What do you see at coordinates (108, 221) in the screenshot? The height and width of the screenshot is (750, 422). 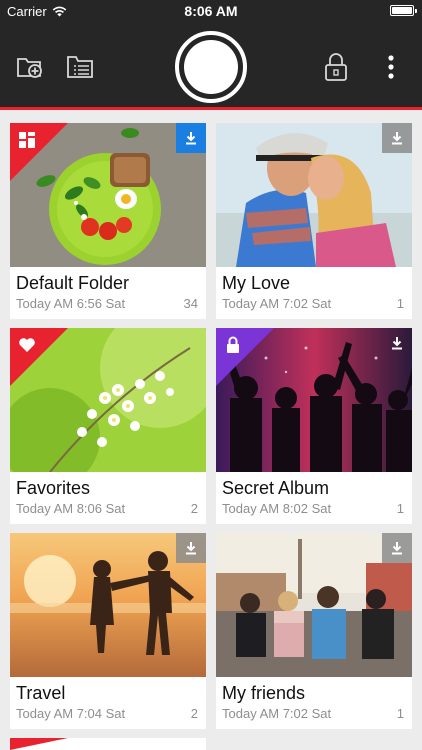 I see `album-card: Default Folder Today AM 6:56 Sat 34` at bounding box center [108, 221].